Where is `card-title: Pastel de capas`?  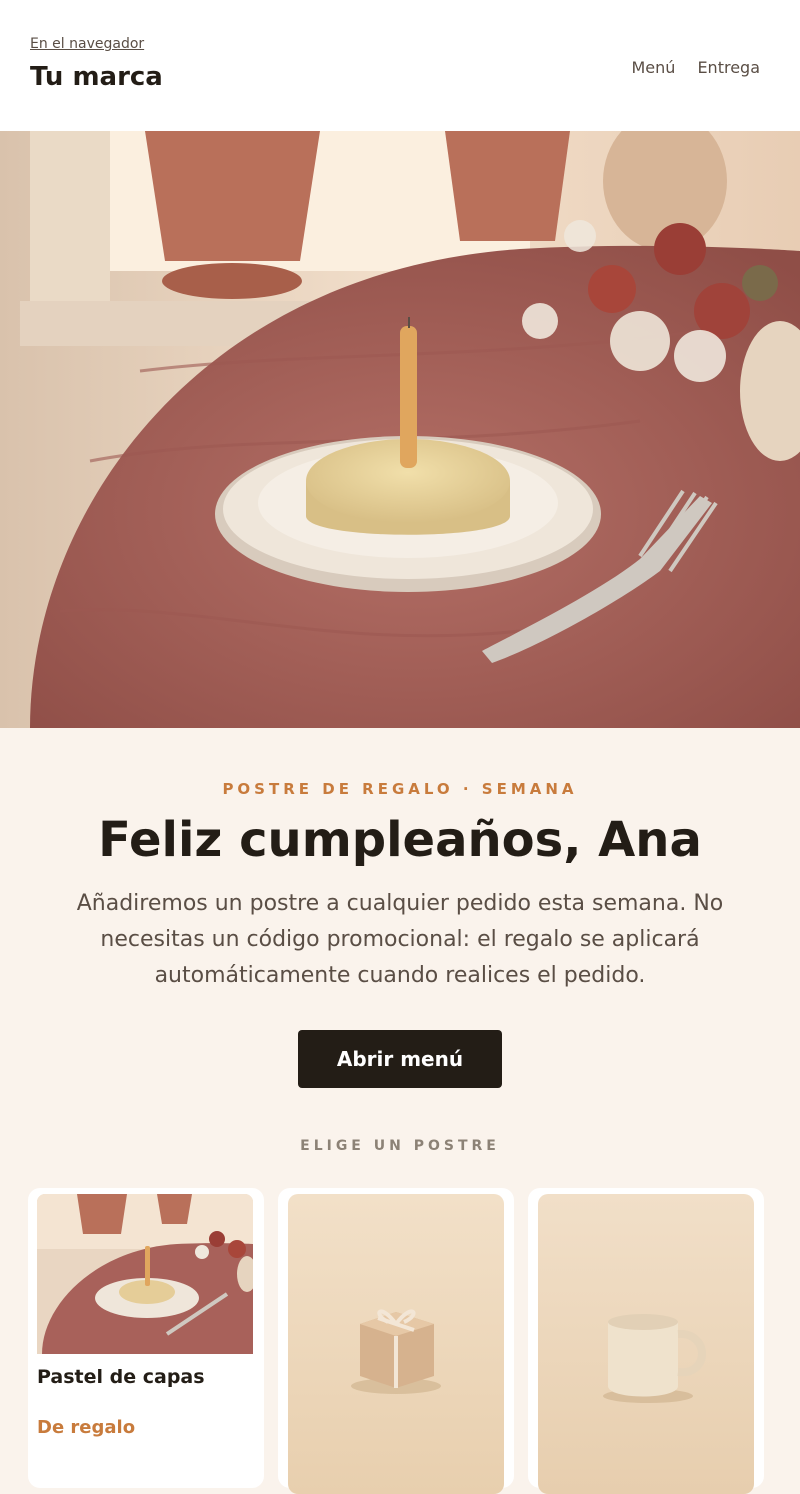
card-title: Pastel de capas is located at coordinates (121, 1377).